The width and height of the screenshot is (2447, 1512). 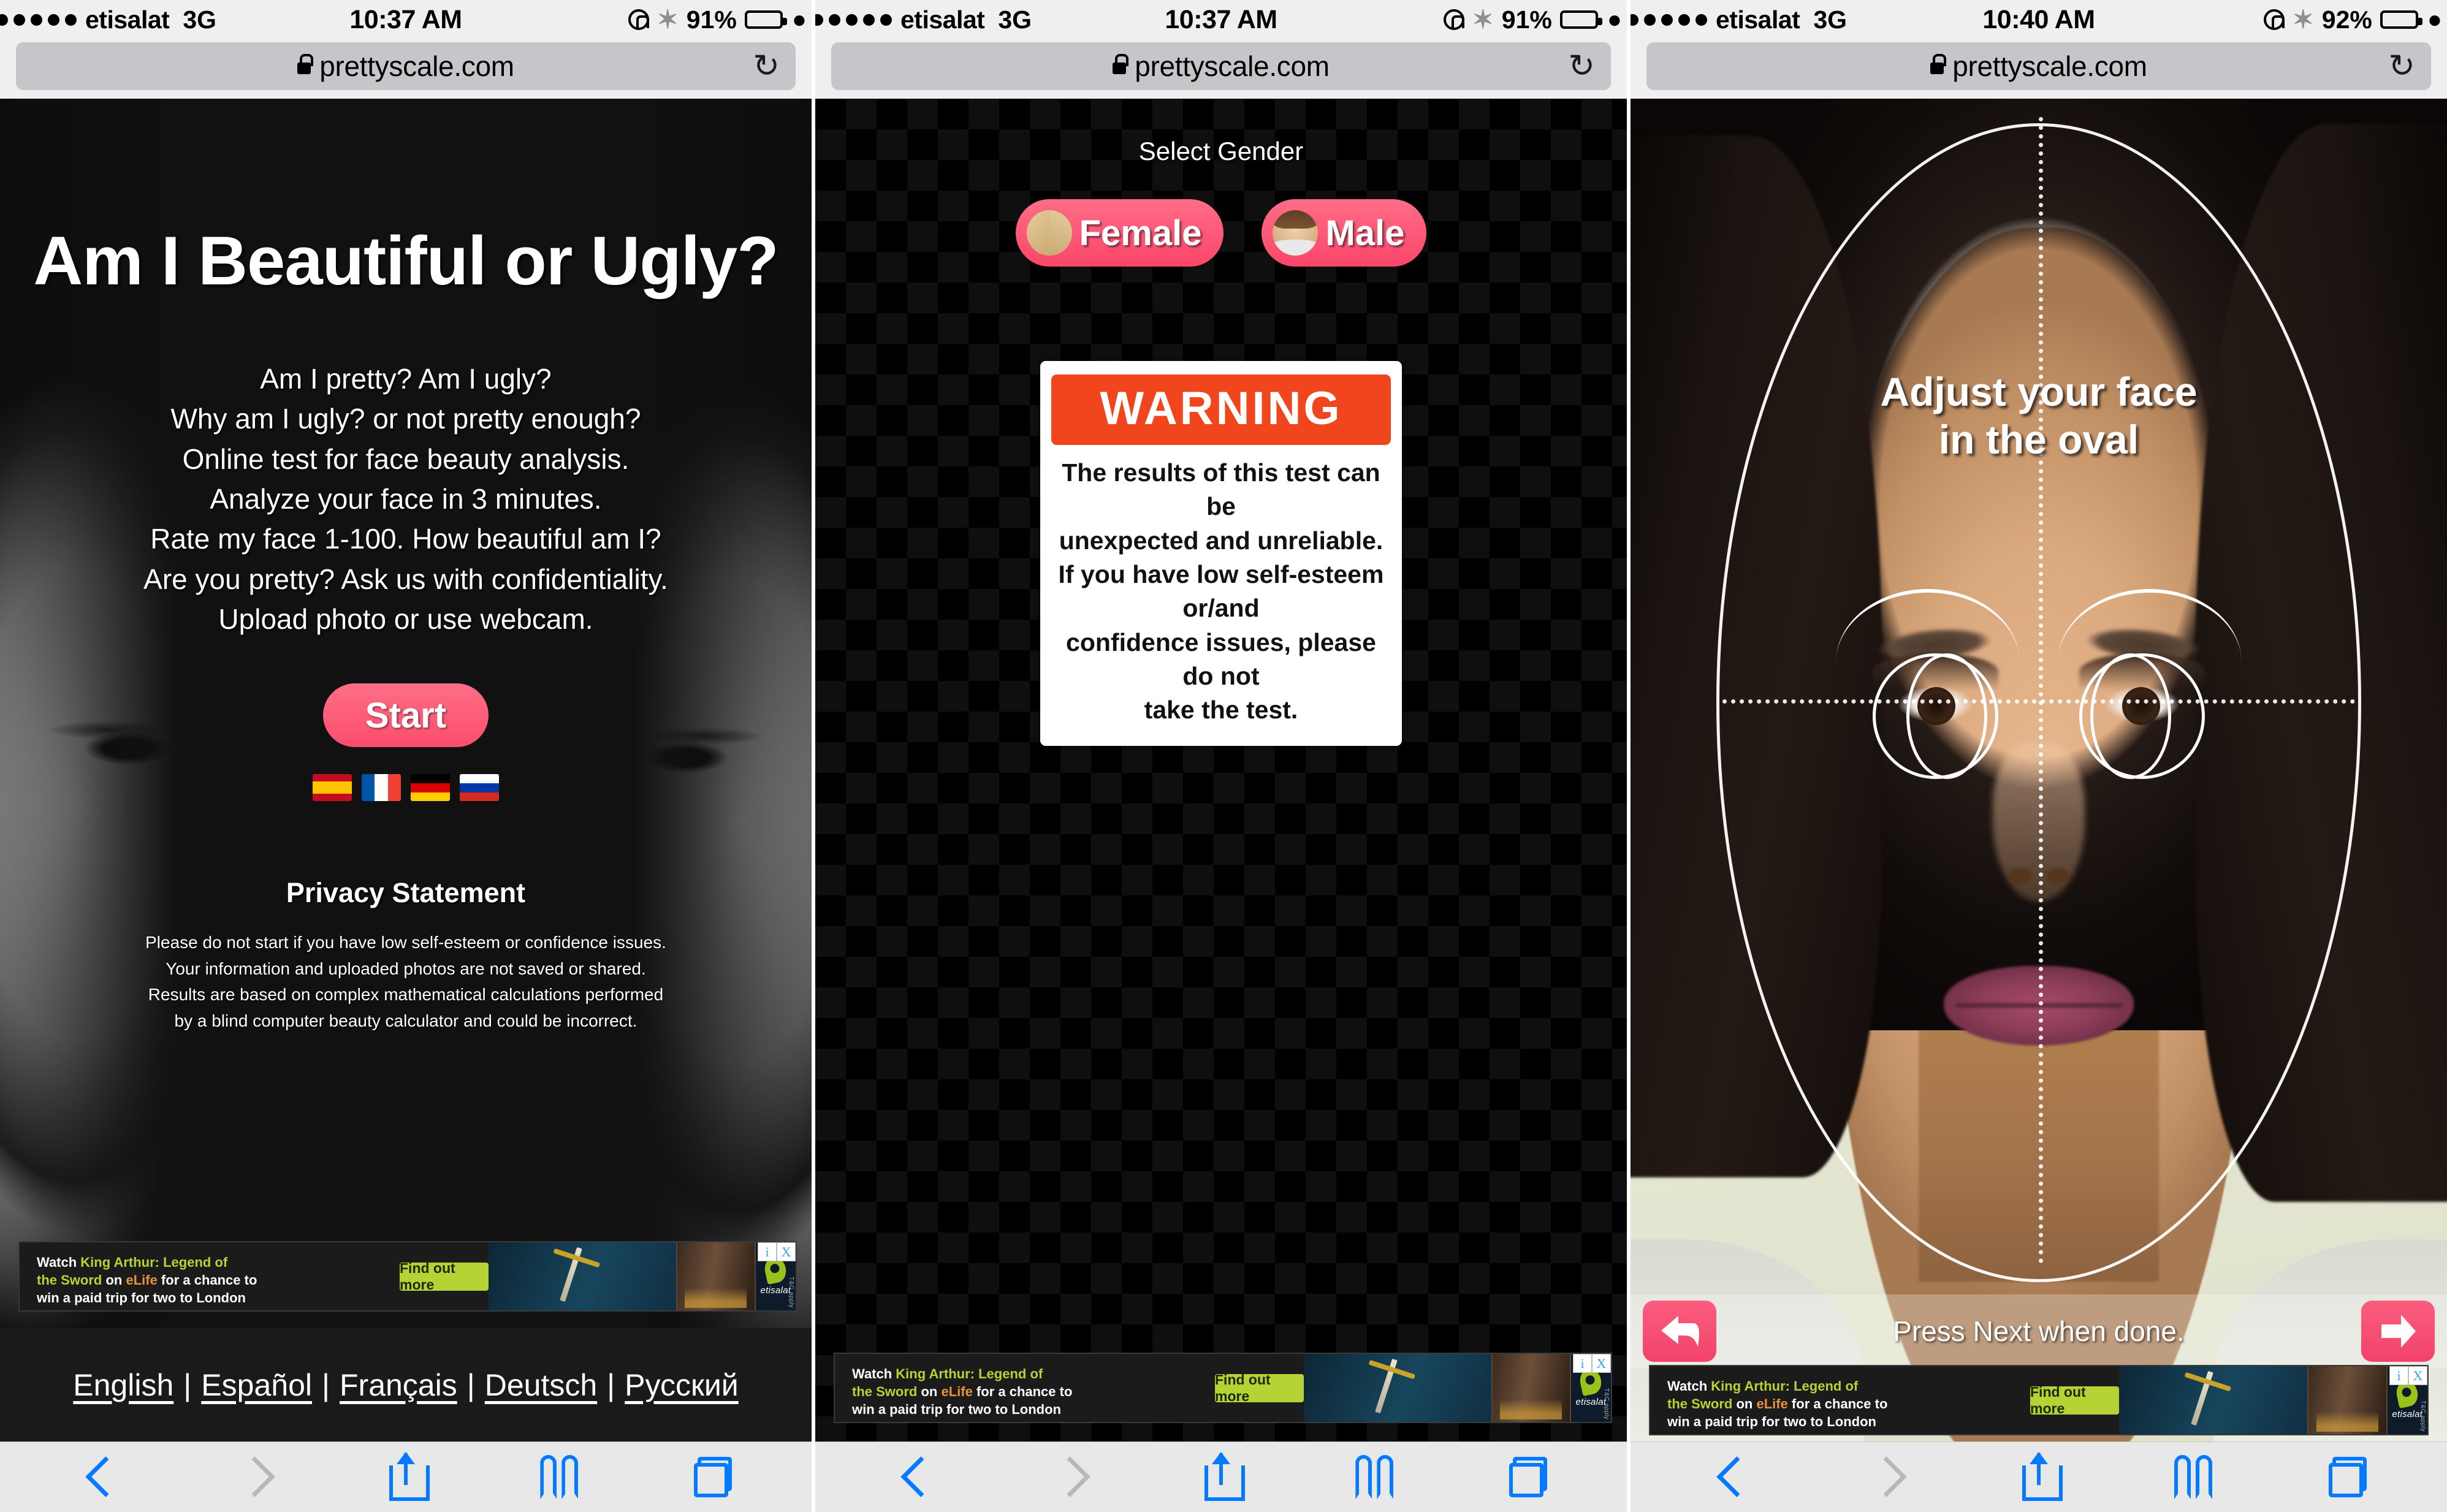 What do you see at coordinates (711, 19) in the screenshot?
I see `battery-percent-label: 91%` at bounding box center [711, 19].